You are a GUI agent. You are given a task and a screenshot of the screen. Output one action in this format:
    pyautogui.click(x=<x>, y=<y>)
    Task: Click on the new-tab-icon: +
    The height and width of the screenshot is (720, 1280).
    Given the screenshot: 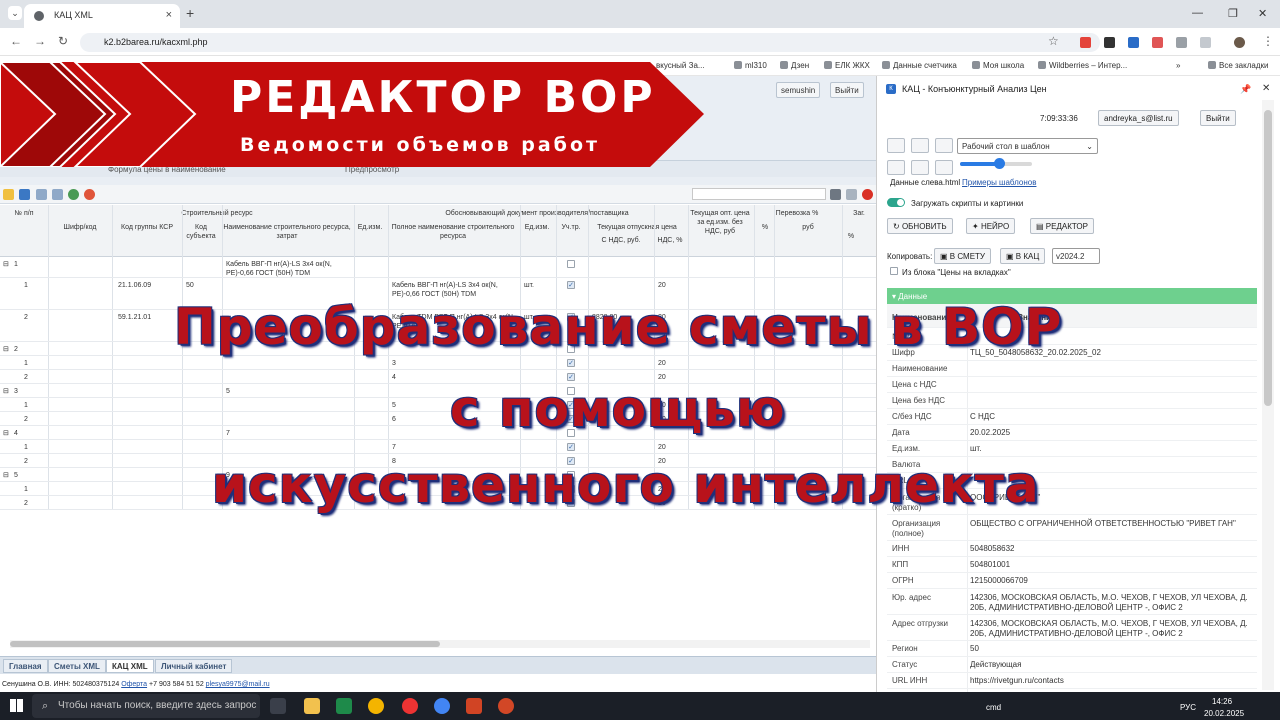 What is the action you would take?
    pyautogui.click(x=190, y=13)
    